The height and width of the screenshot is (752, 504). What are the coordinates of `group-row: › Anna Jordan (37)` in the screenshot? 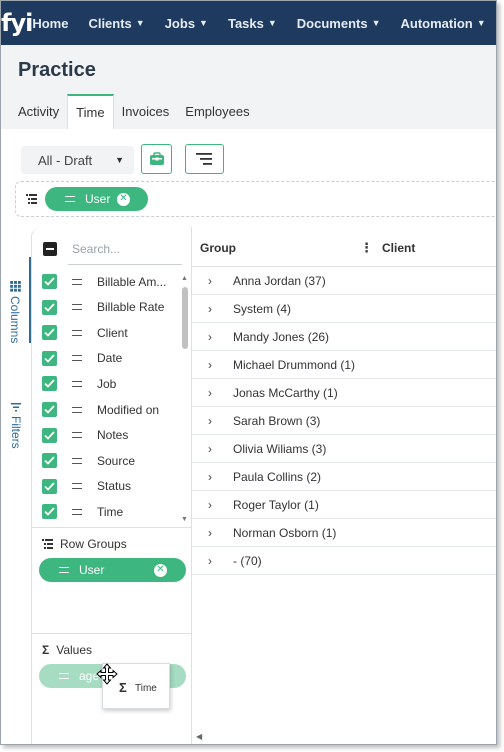 It's located at (344, 281).